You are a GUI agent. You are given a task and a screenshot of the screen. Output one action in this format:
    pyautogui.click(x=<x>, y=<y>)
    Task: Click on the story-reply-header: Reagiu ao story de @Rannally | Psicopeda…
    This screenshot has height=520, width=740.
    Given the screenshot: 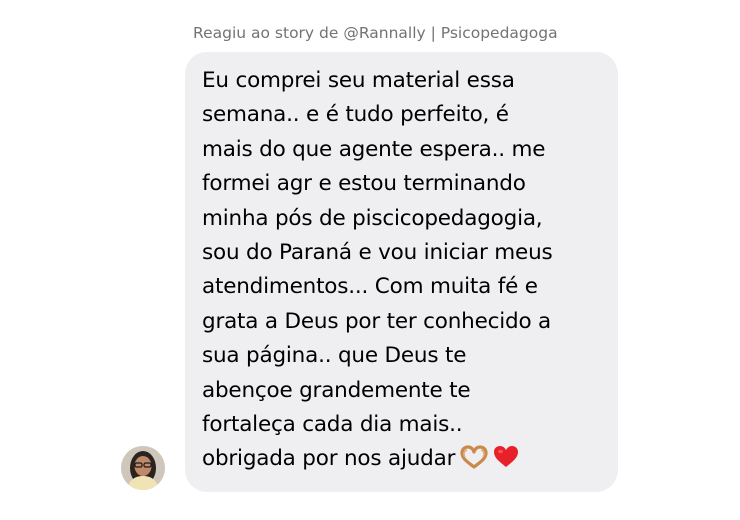 What is the action you would take?
    pyautogui.click(x=375, y=33)
    